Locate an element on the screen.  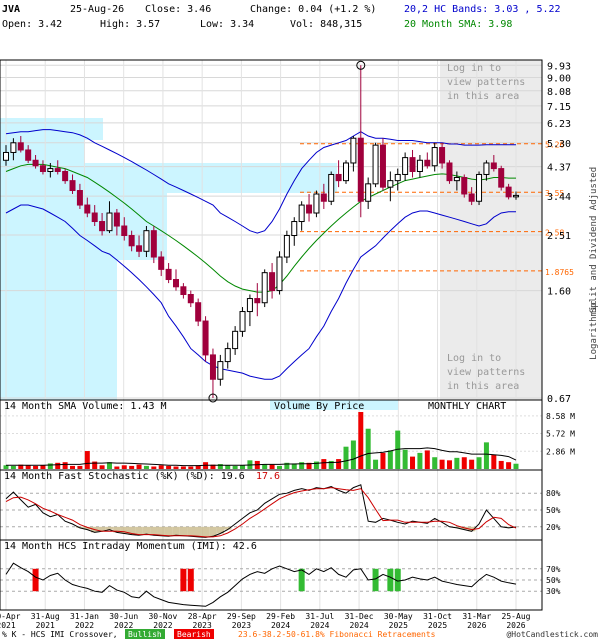
change-label: Change: 0.04 (+1.2 %) is located at coordinates (313, 9).